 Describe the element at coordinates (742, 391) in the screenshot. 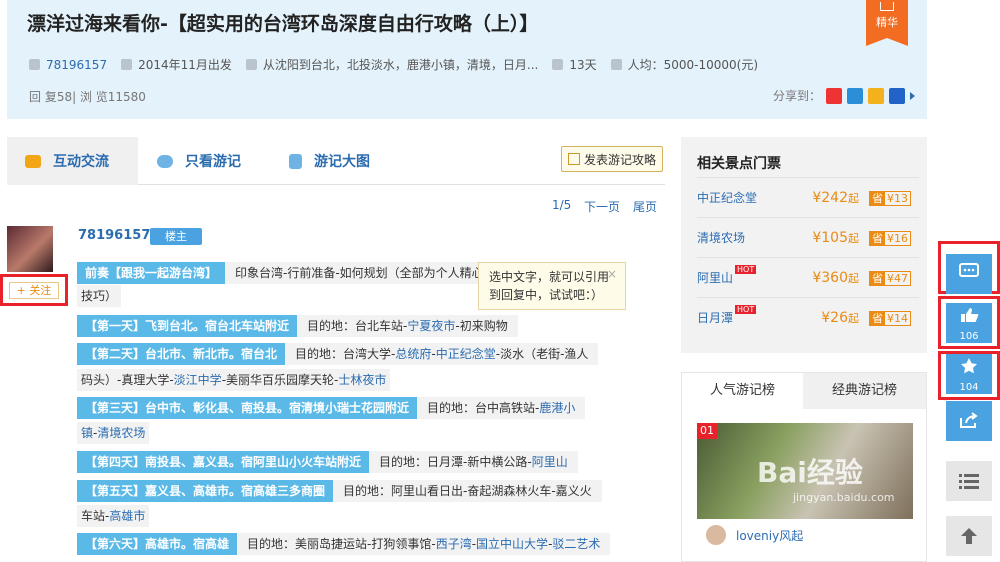

I see `tab-popular-ranking: 人气游记榜` at that location.